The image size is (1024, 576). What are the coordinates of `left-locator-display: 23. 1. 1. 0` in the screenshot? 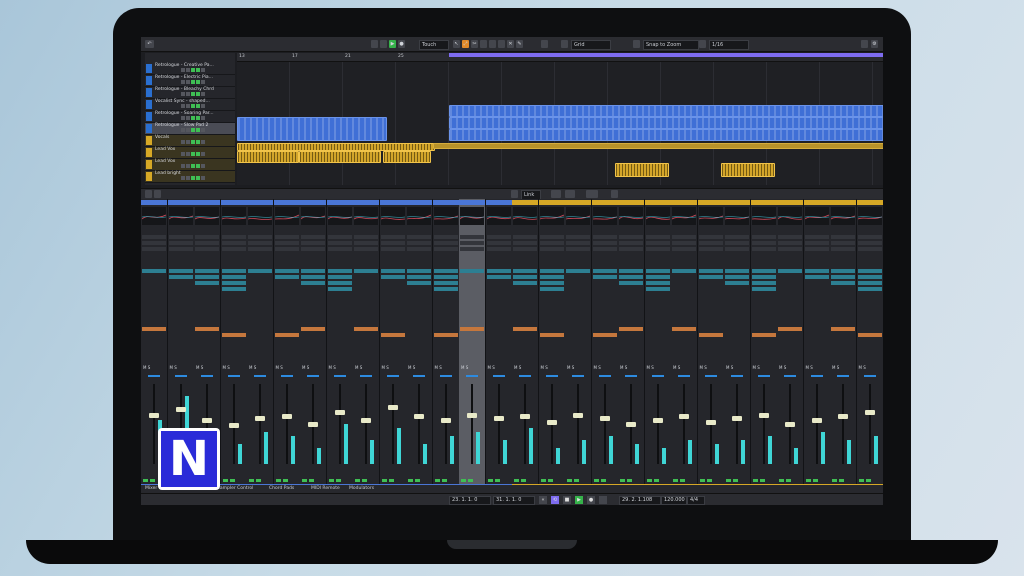 It's located at (470, 500).